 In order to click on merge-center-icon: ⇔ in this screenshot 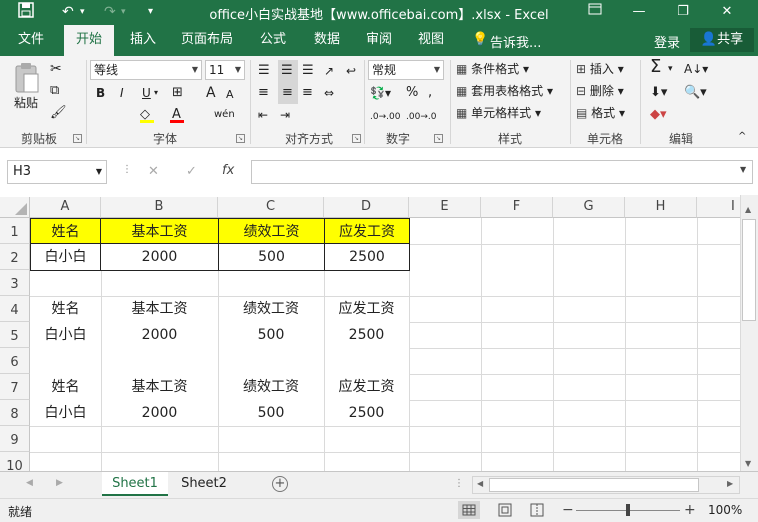, I will do `click(329, 93)`.